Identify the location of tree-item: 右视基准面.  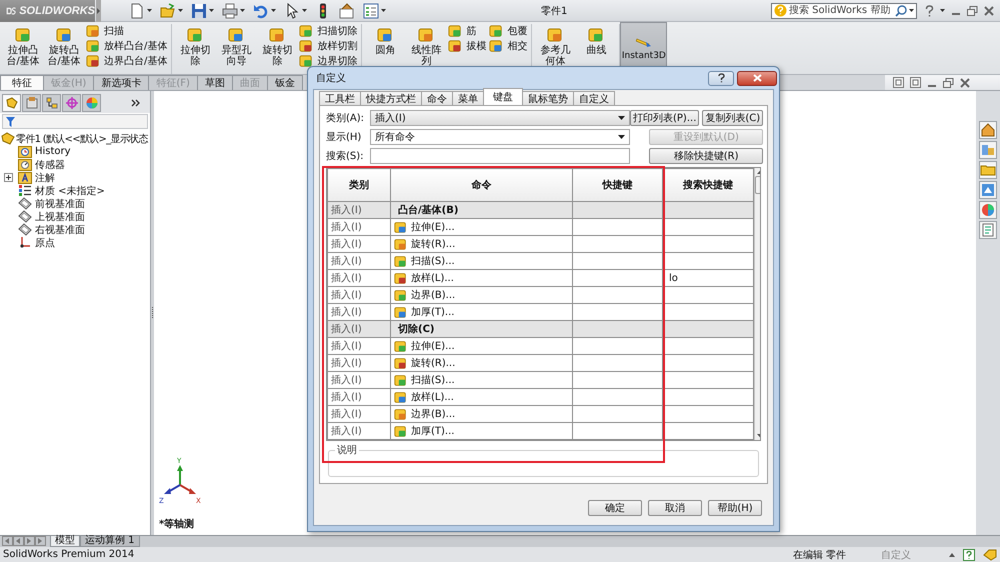
(76, 229).